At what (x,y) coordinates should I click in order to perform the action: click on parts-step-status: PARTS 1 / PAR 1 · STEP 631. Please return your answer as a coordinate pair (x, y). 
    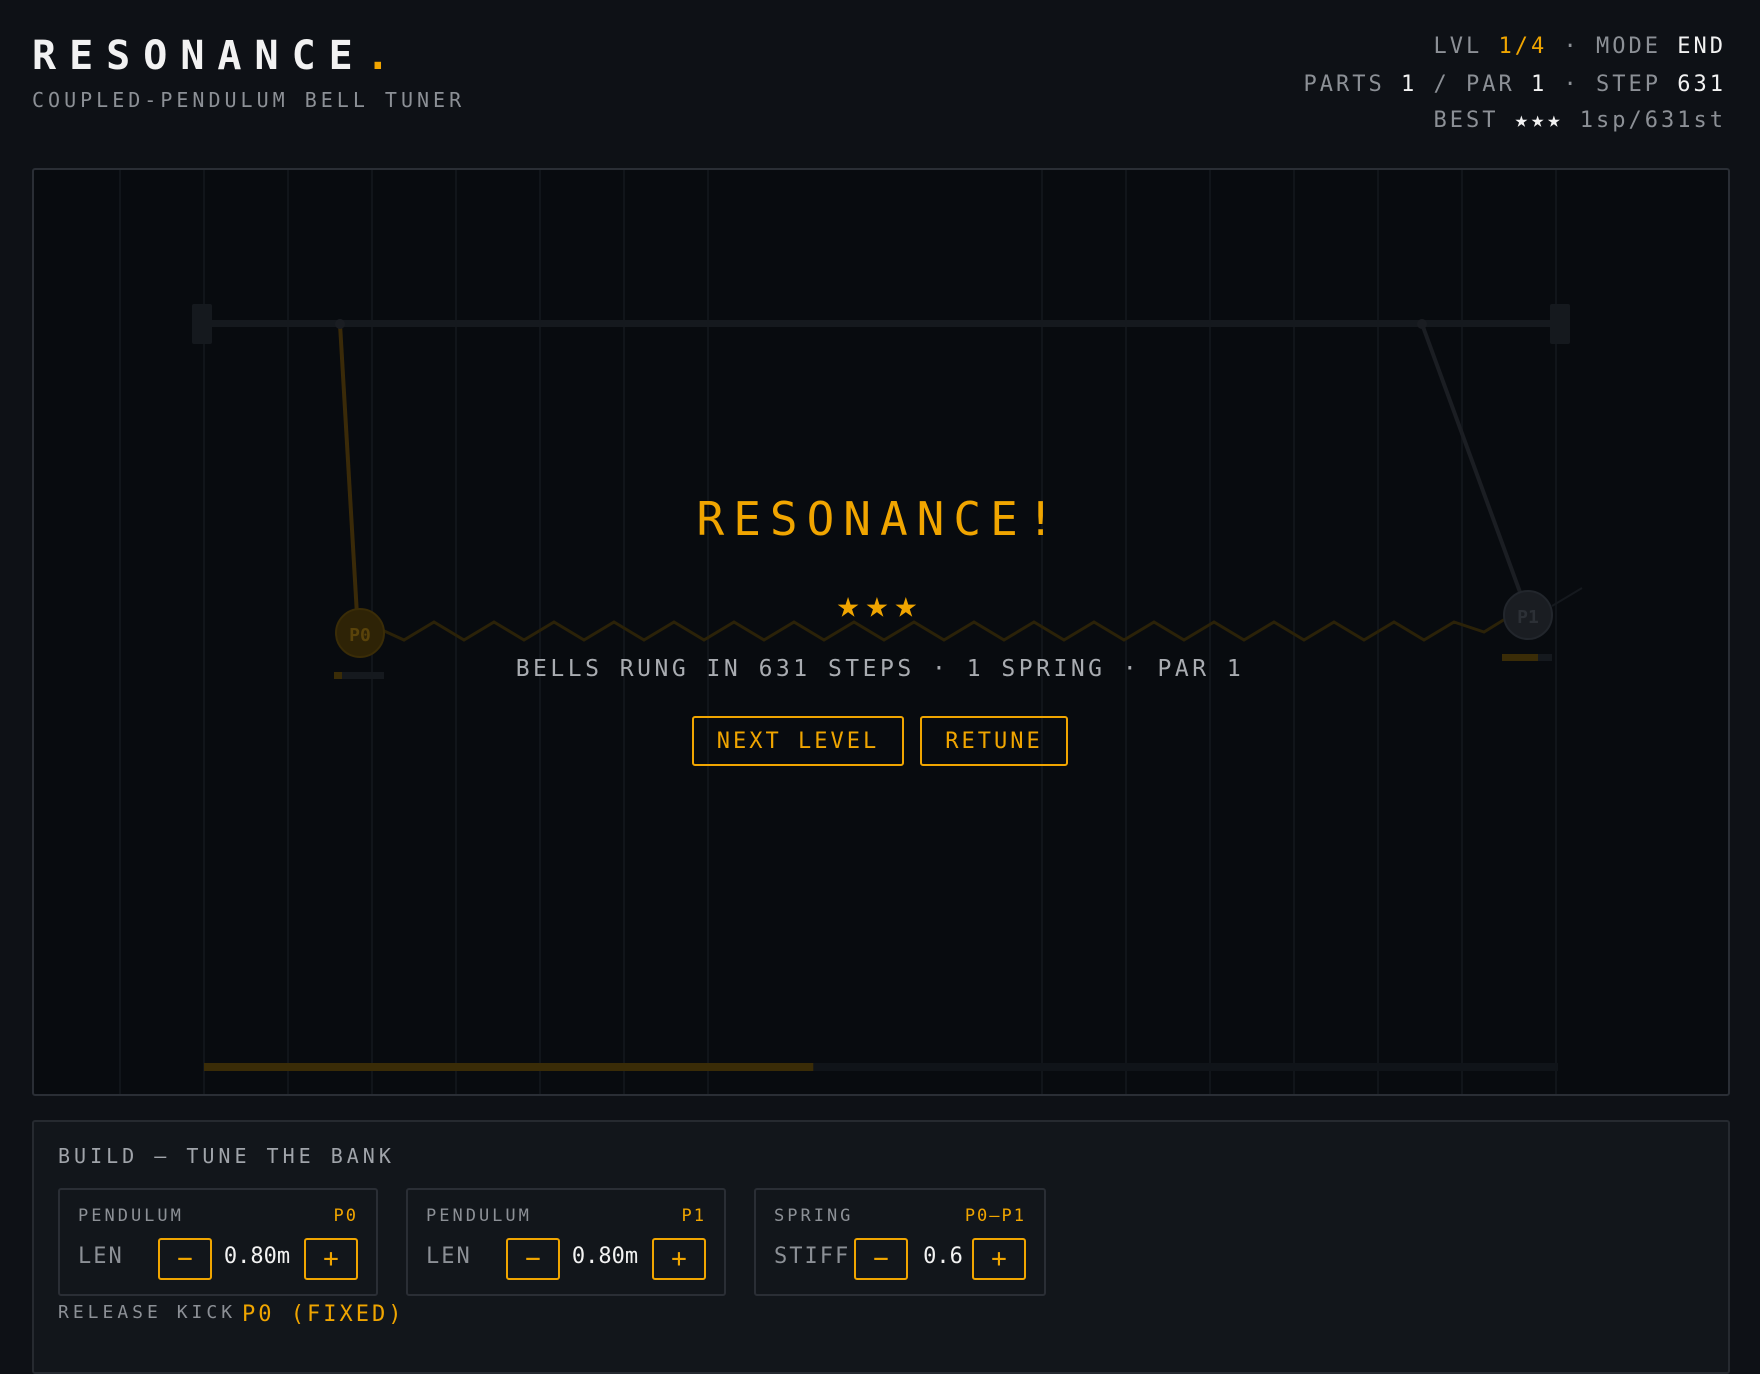
    Looking at the image, I should click on (1515, 84).